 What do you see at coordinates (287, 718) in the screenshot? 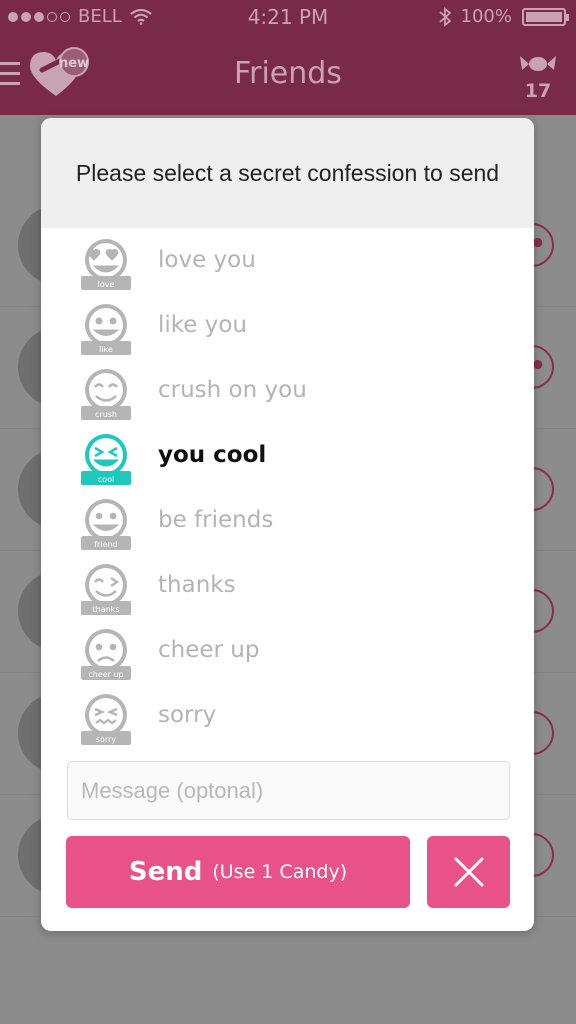
I see `confession-option: sorry sorry` at bounding box center [287, 718].